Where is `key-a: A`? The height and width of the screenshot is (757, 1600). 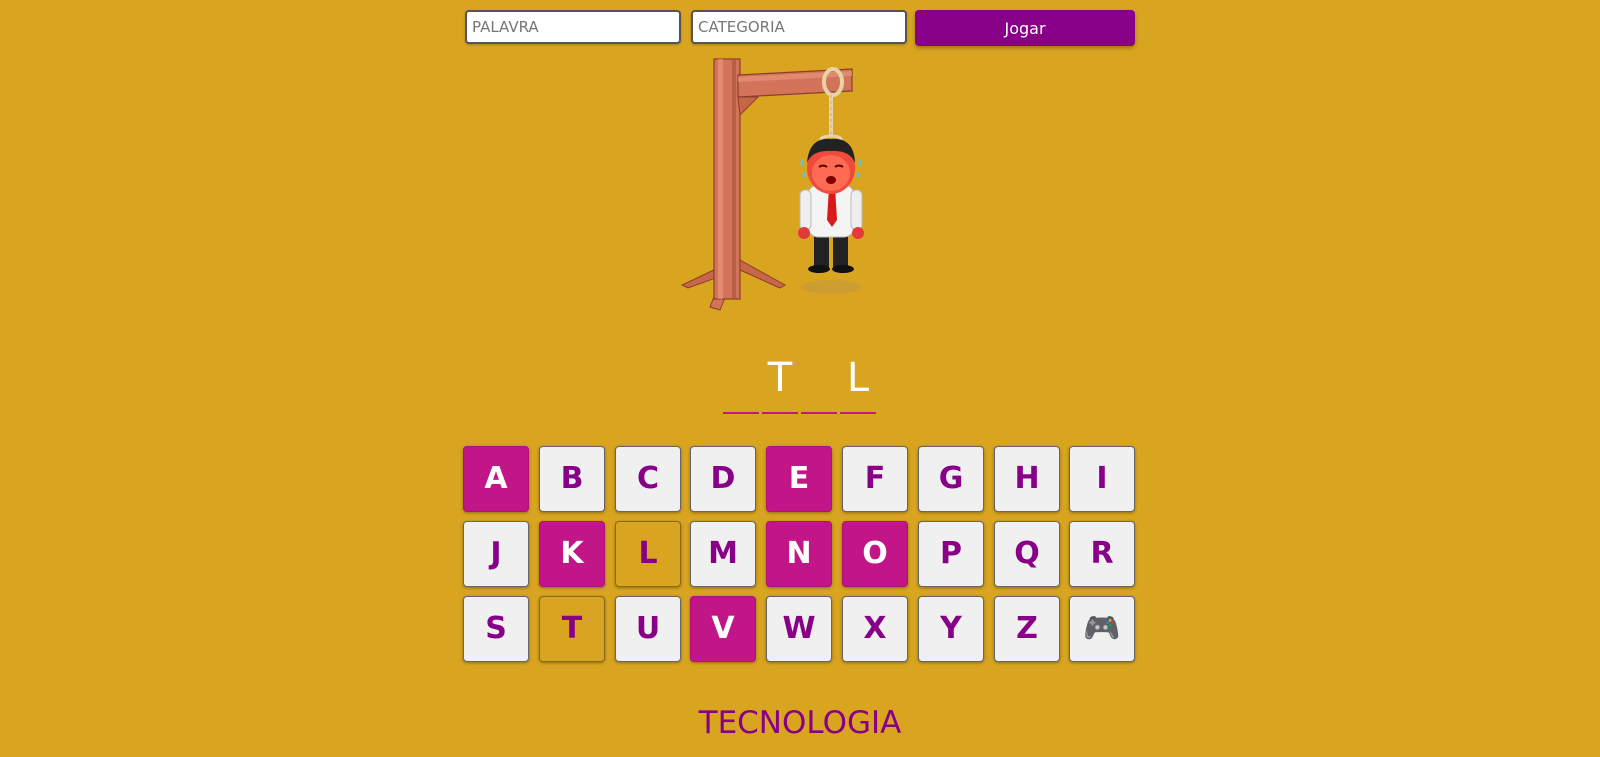
key-a: A is located at coordinates (496, 479).